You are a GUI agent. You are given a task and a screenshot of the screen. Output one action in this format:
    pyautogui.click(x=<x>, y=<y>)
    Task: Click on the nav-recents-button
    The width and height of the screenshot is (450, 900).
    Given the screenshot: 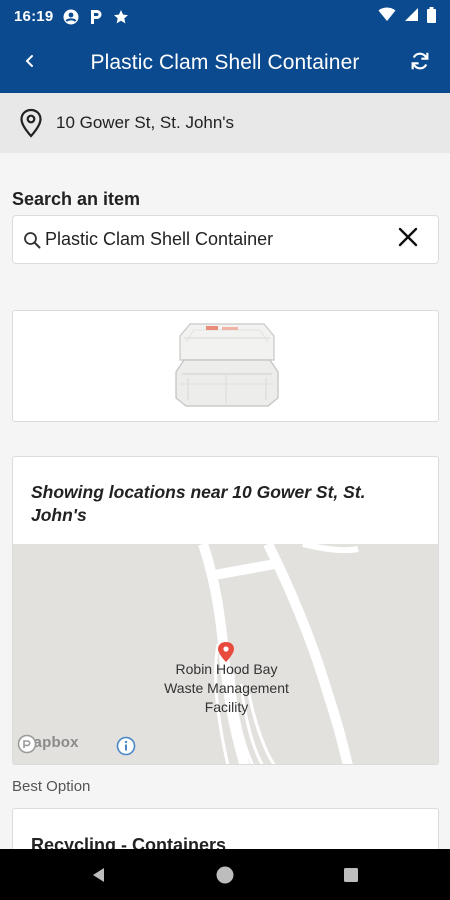 What is the action you would take?
    pyautogui.click(x=351, y=875)
    